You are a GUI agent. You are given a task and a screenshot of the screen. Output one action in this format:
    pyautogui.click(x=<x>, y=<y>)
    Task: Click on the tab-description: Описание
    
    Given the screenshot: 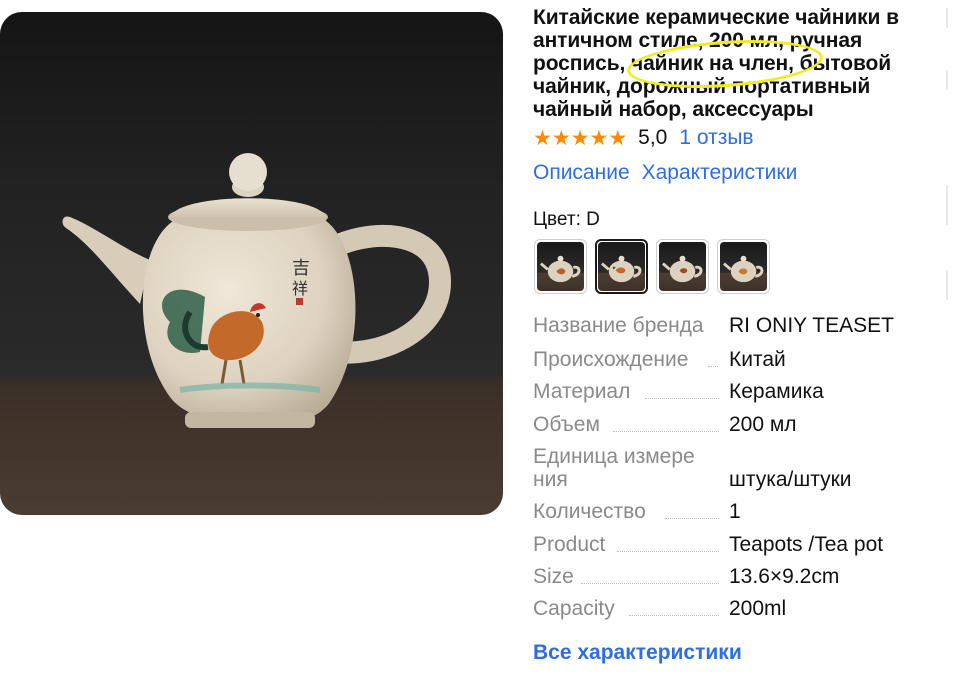 What is the action you would take?
    pyautogui.click(x=581, y=173)
    